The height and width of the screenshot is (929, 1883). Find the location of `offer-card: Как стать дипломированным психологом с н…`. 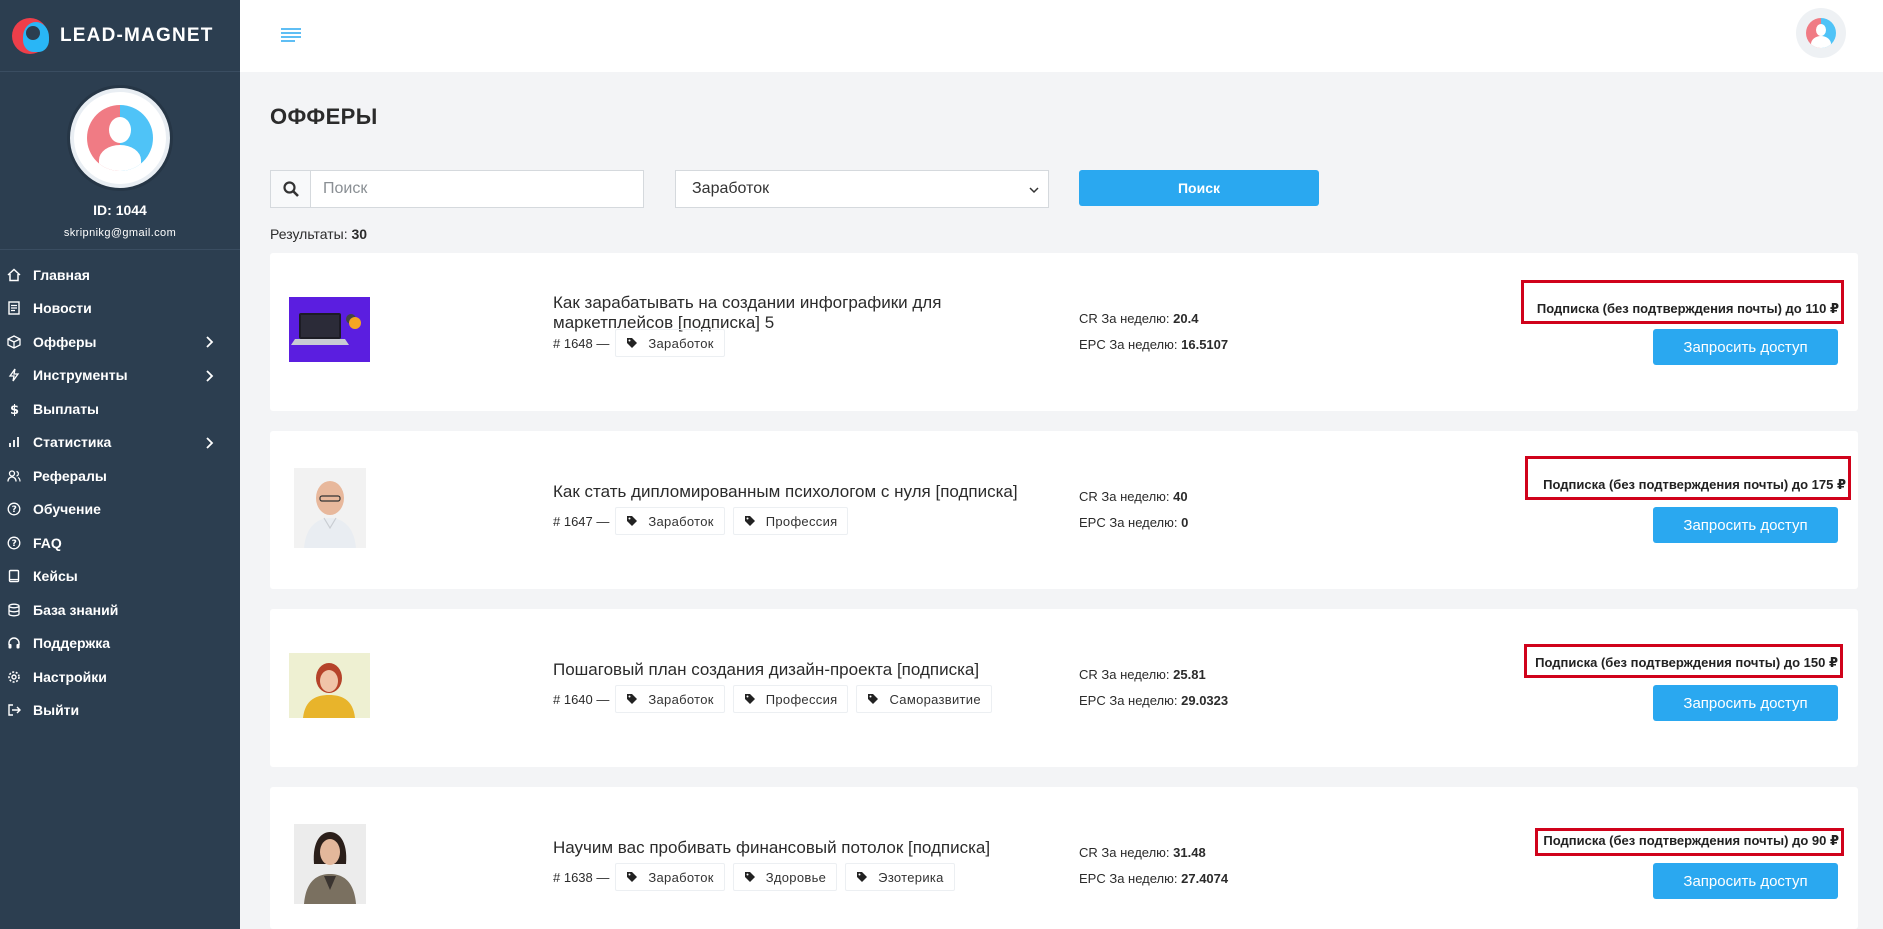

offer-card: Как стать дипломированным психологом с н… is located at coordinates (1064, 510).